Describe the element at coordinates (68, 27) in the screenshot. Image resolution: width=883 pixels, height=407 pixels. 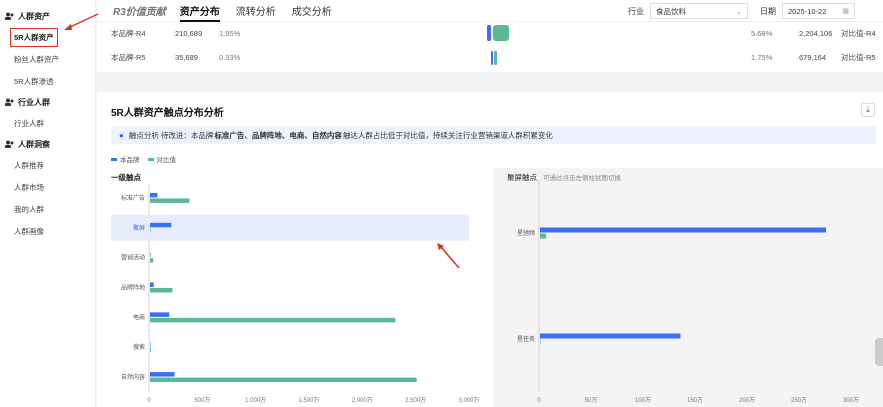
I see `arrowhead-icon` at that location.